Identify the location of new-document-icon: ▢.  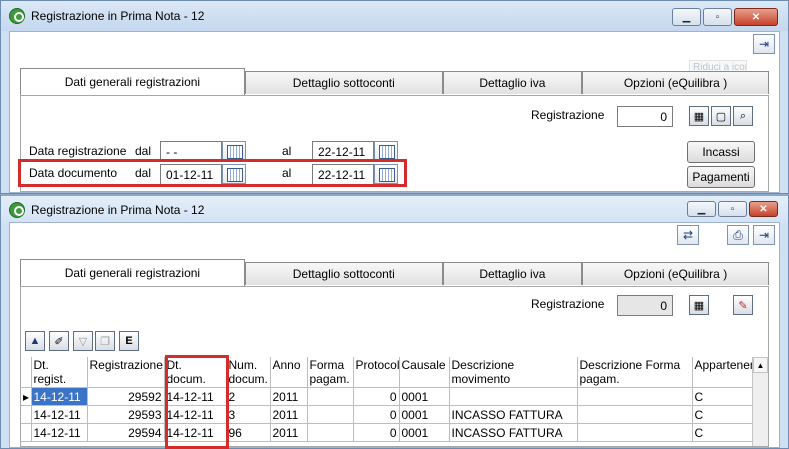
(721, 116).